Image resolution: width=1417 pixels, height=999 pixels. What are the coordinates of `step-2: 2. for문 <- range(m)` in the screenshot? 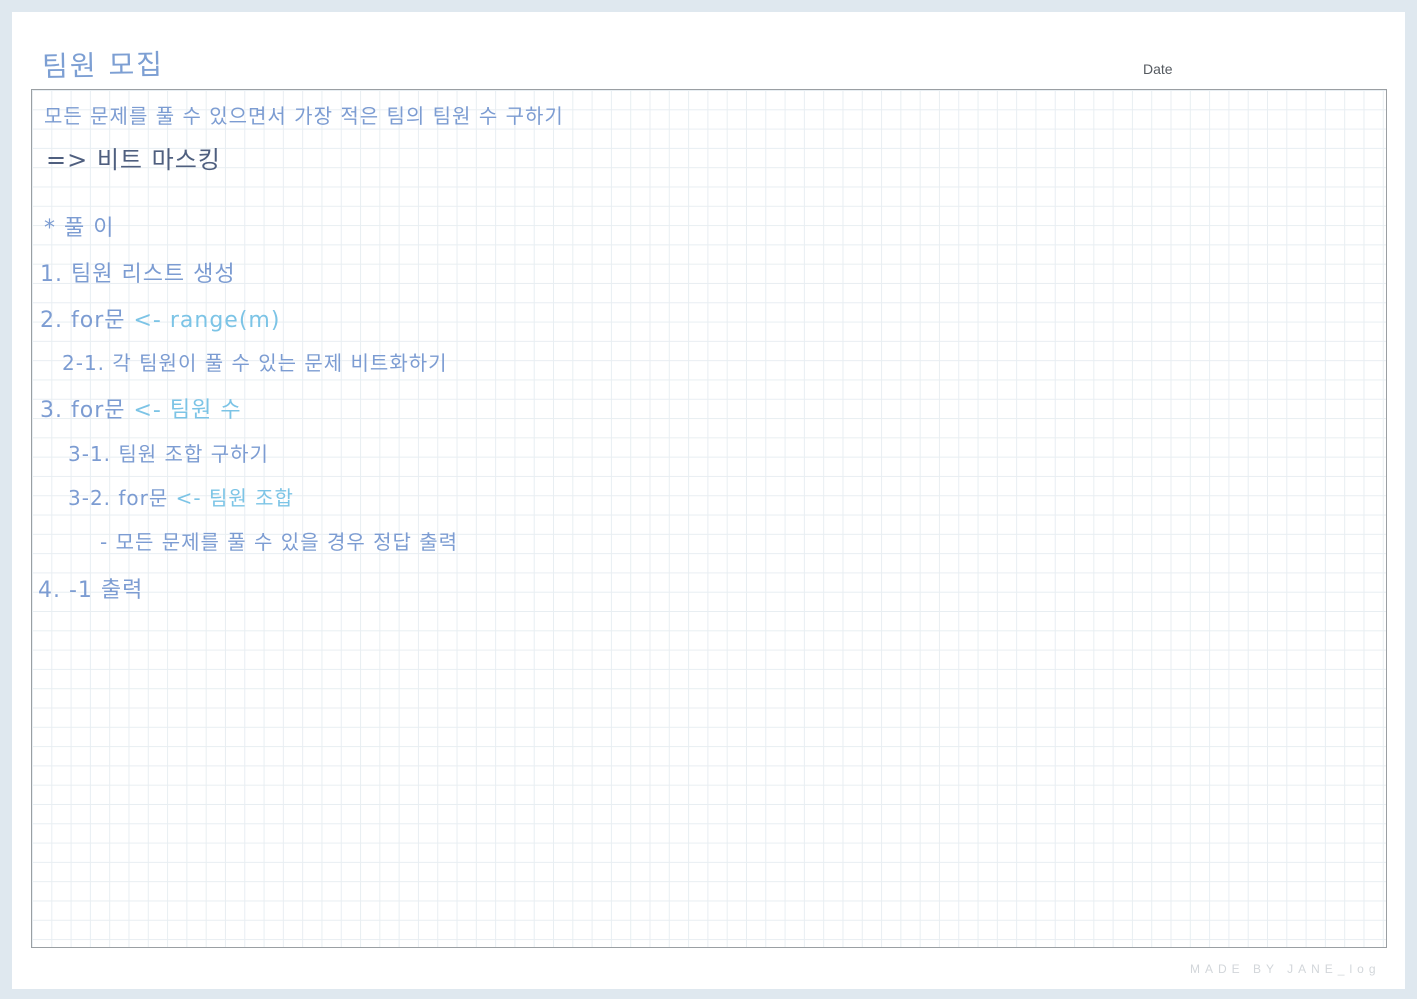 It's located at (160, 318).